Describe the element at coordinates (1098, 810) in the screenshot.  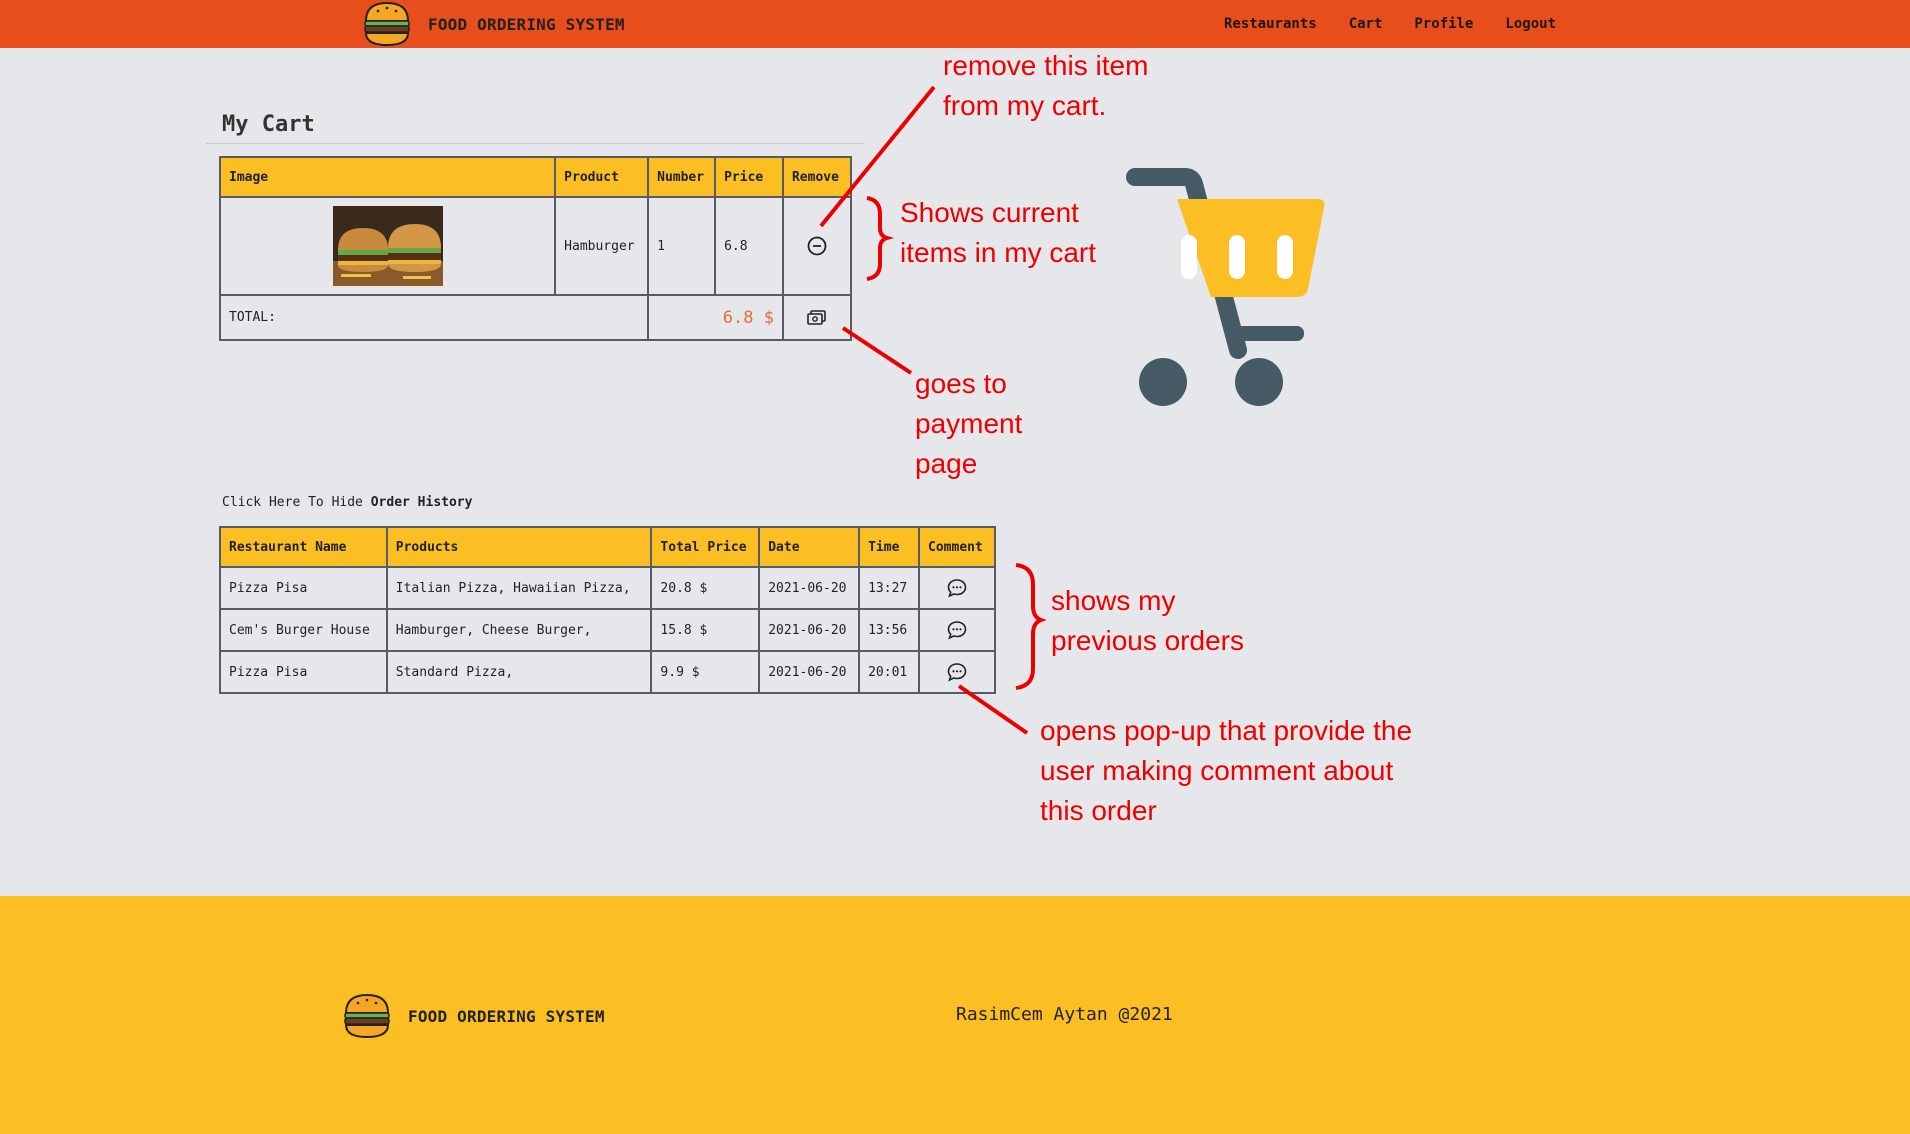
I see `annotation-text-line: this order` at that location.